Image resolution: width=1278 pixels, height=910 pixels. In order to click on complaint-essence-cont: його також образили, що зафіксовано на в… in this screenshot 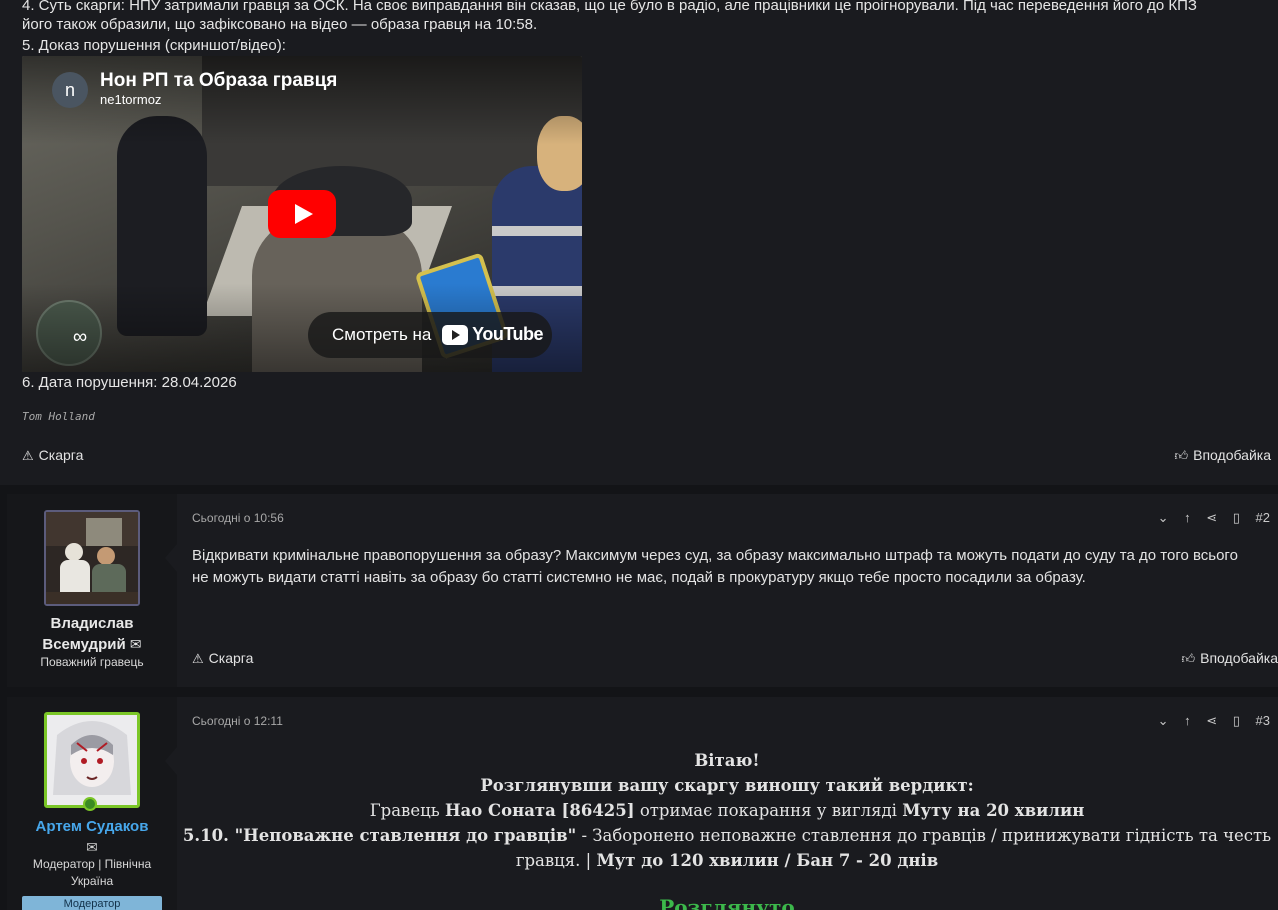, I will do `click(280, 24)`.